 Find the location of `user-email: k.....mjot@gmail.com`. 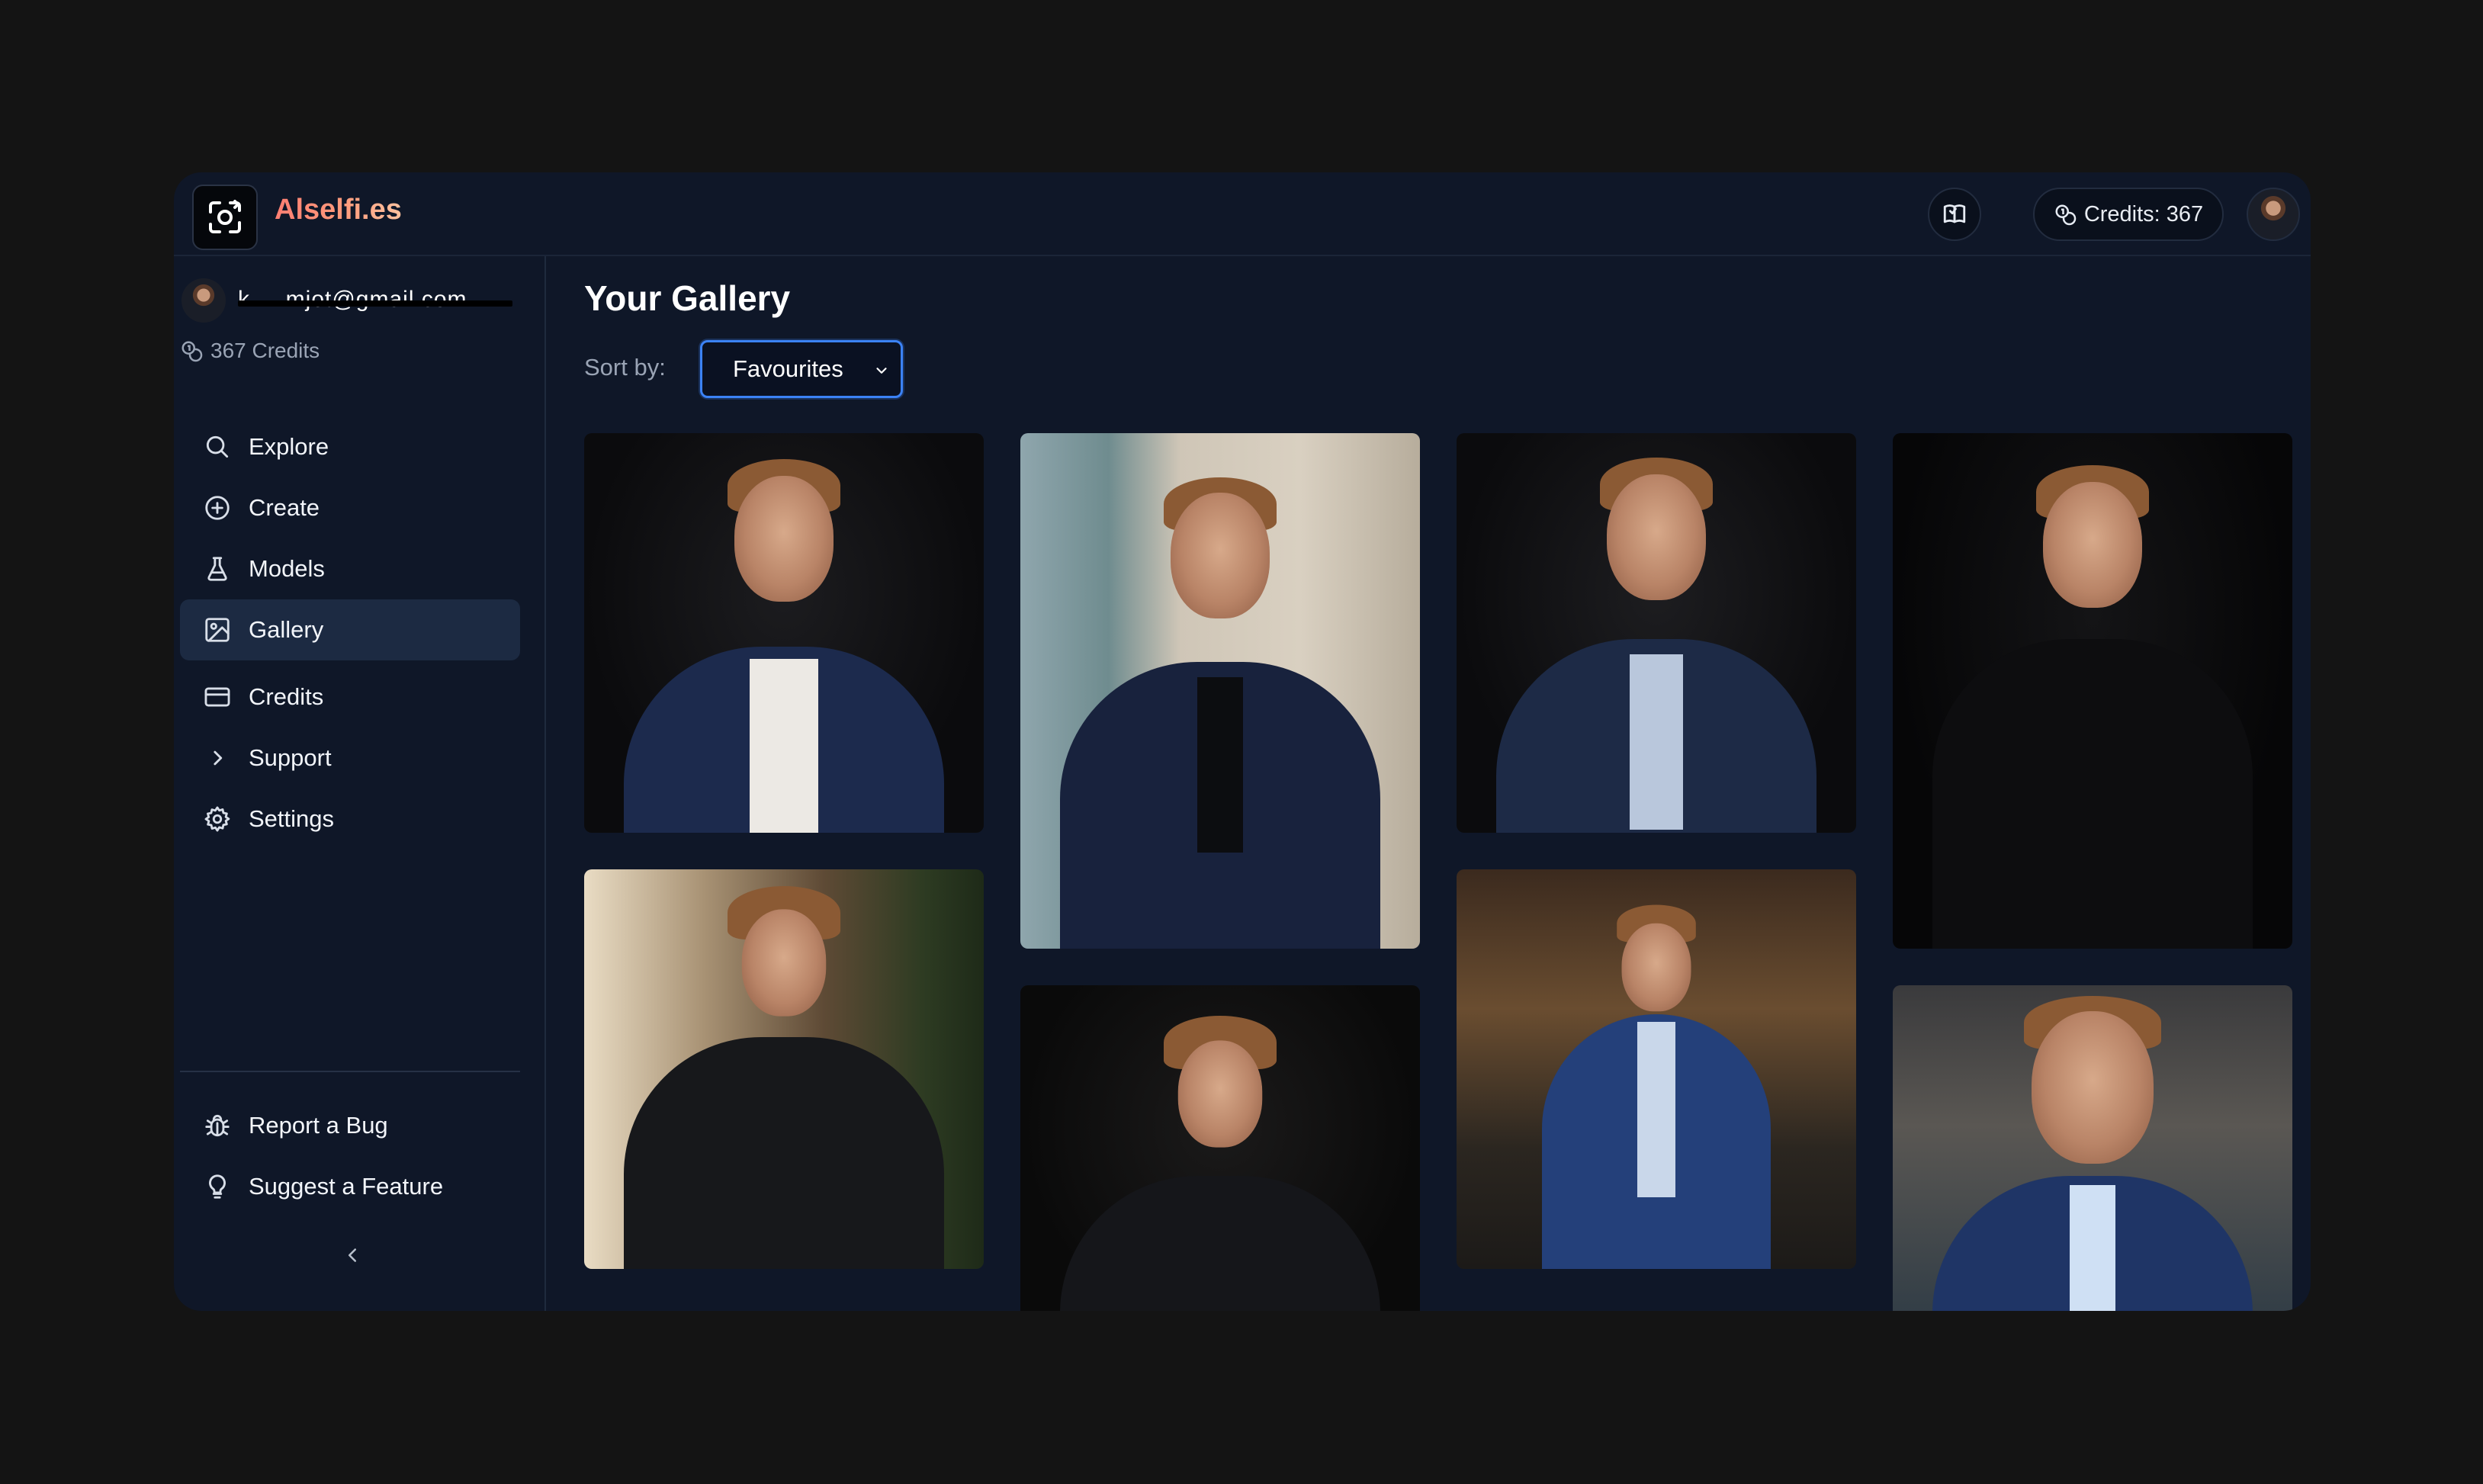

user-email: k.....mjot@gmail.com is located at coordinates (375, 300).